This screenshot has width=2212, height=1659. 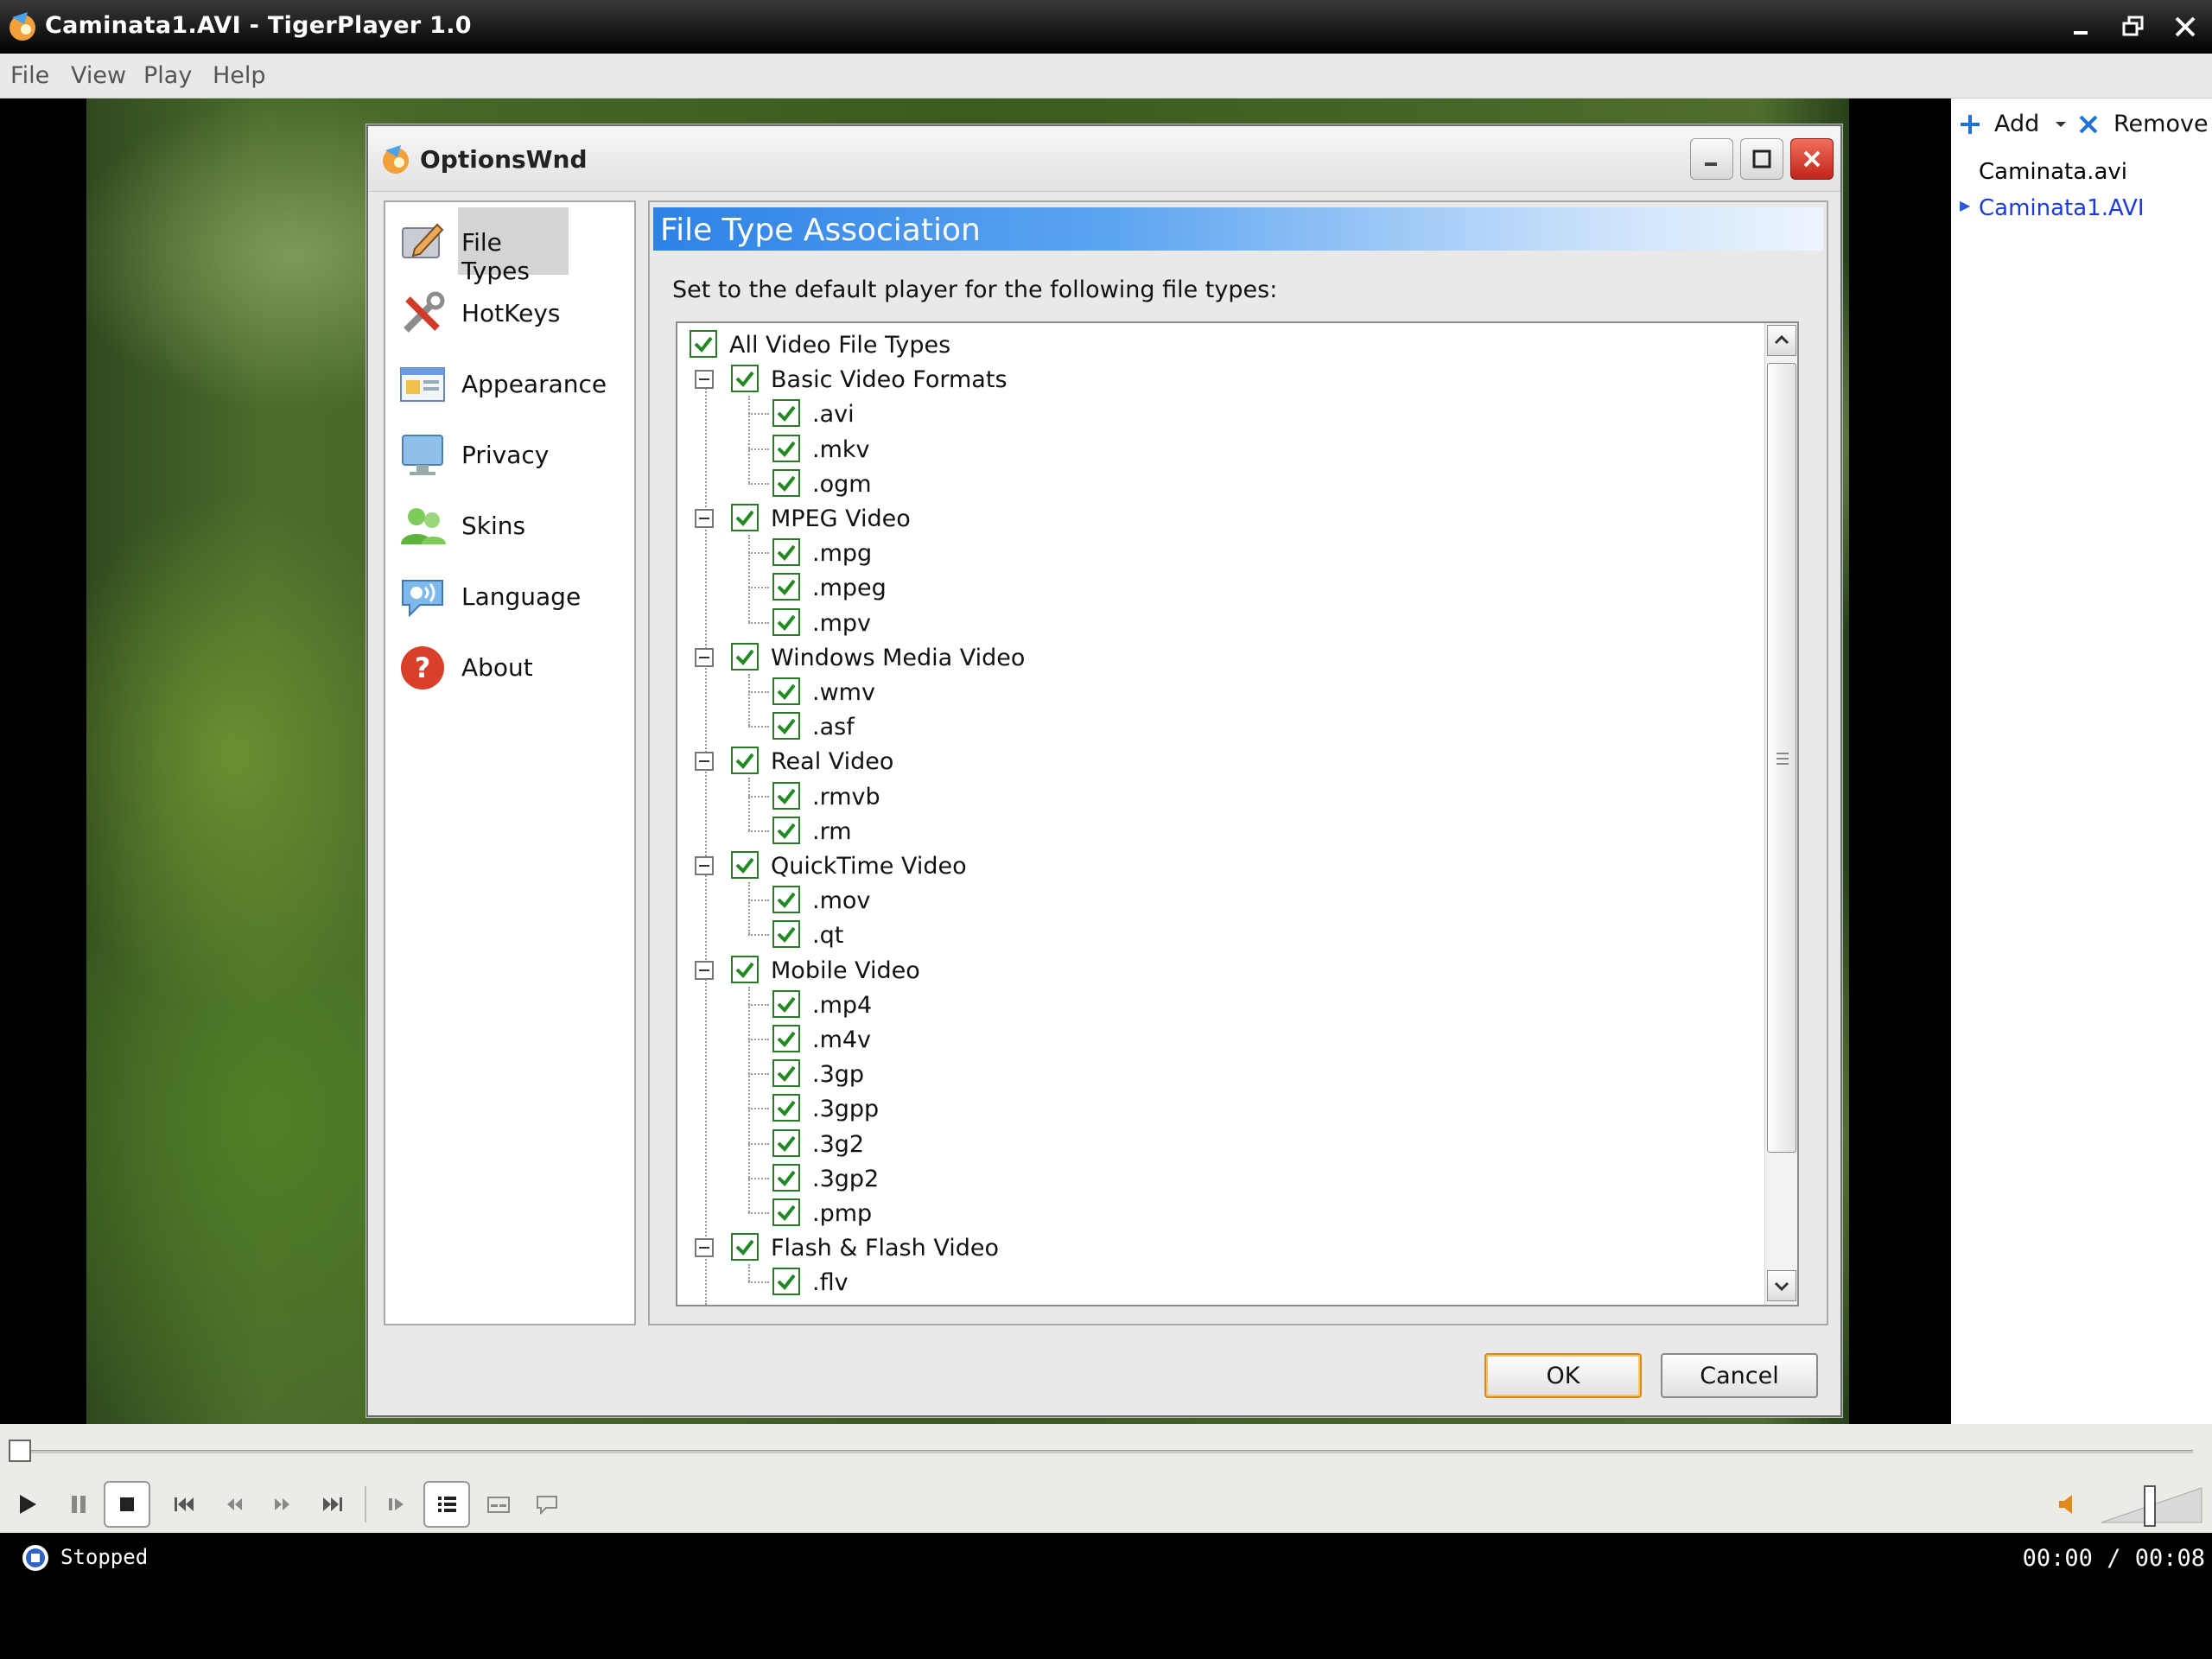 What do you see at coordinates (1208, 760) in the screenshot?
I see `tree-group: Real Video` at bounding box center [1208, 760].